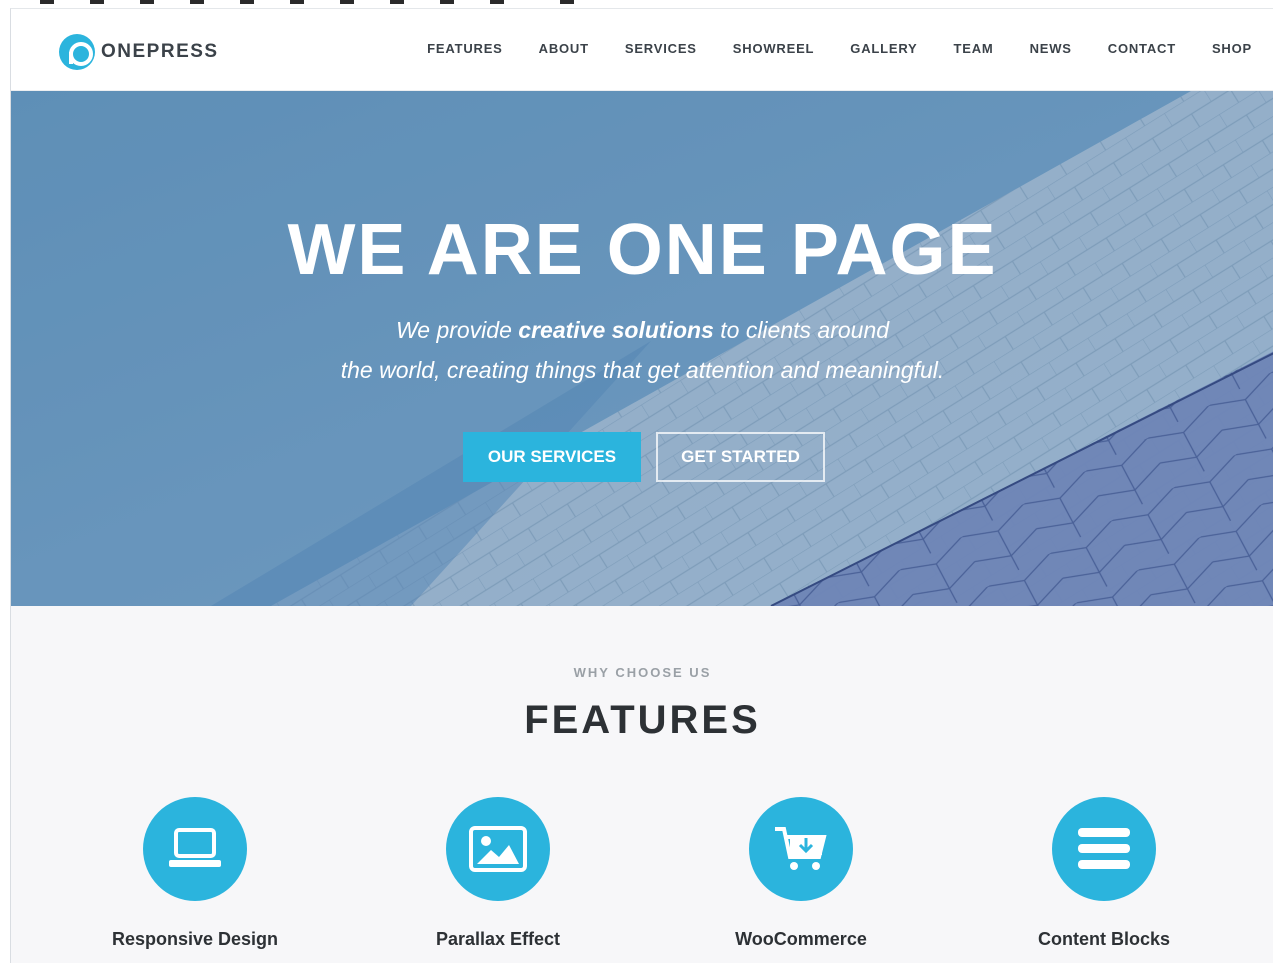  I want to click on get-started-button: GET STARTED, so click(740, 457).